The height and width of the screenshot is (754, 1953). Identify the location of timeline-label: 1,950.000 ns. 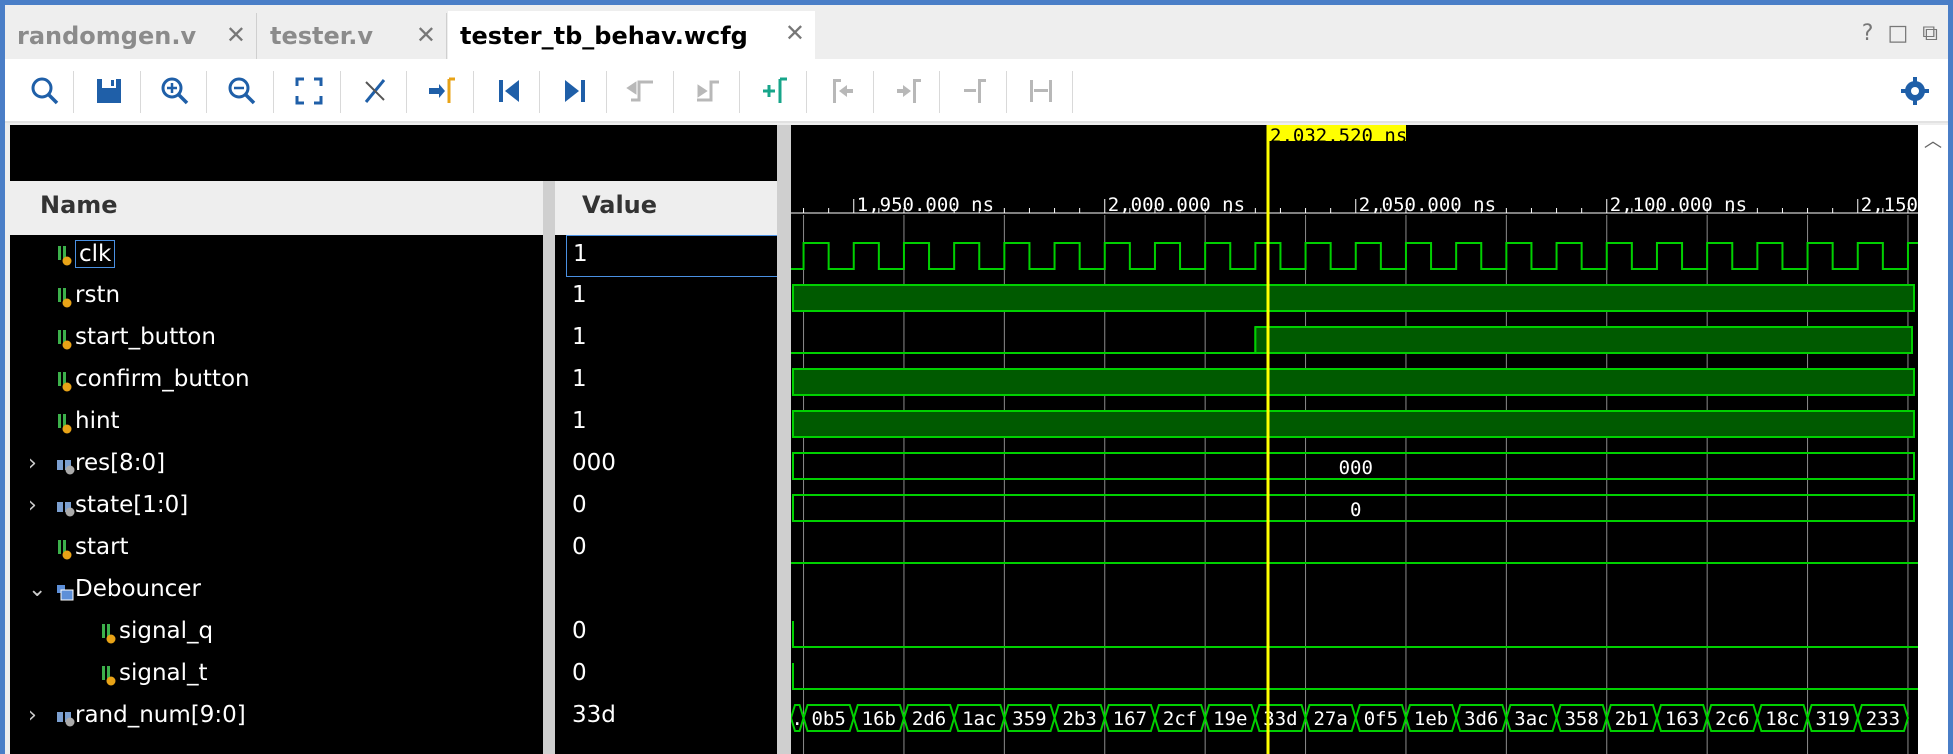
(925, 205).